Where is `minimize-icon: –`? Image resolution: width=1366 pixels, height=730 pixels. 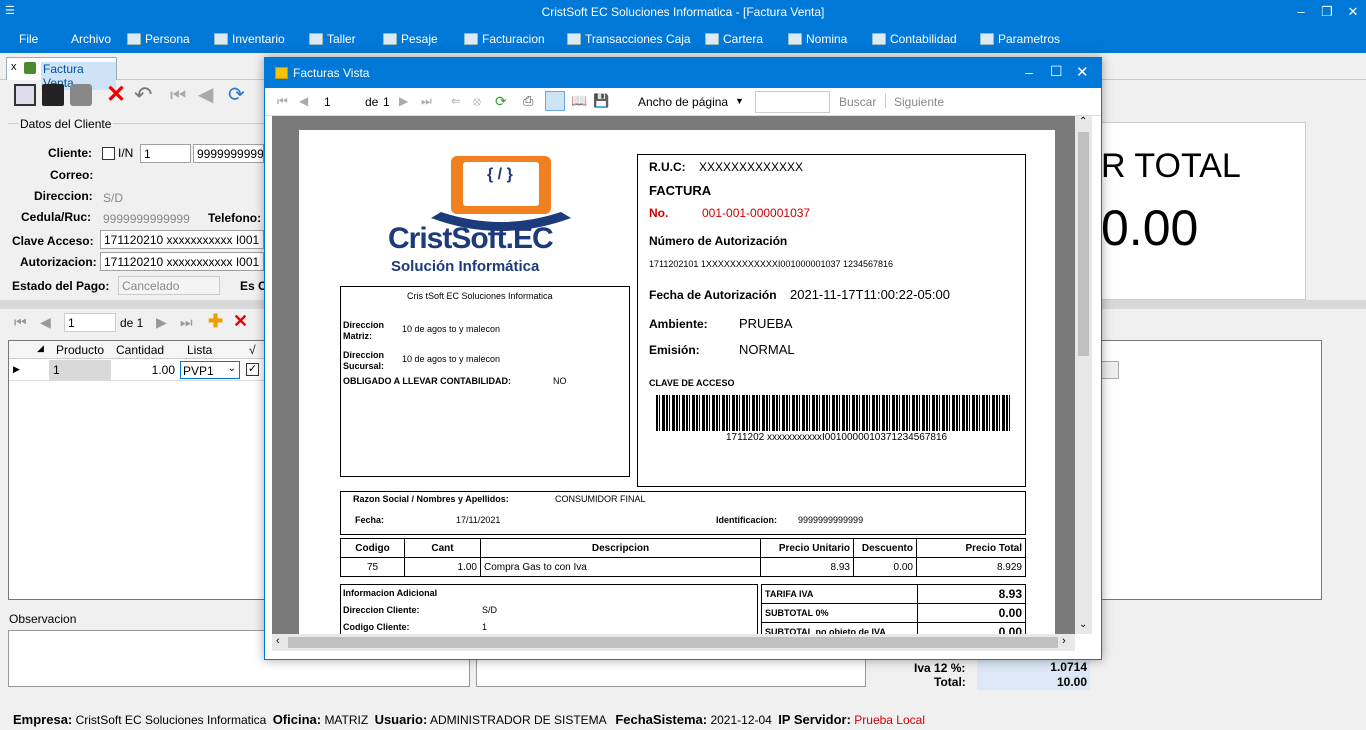
minimize-icon: – is located at coordinates (1301, 12).